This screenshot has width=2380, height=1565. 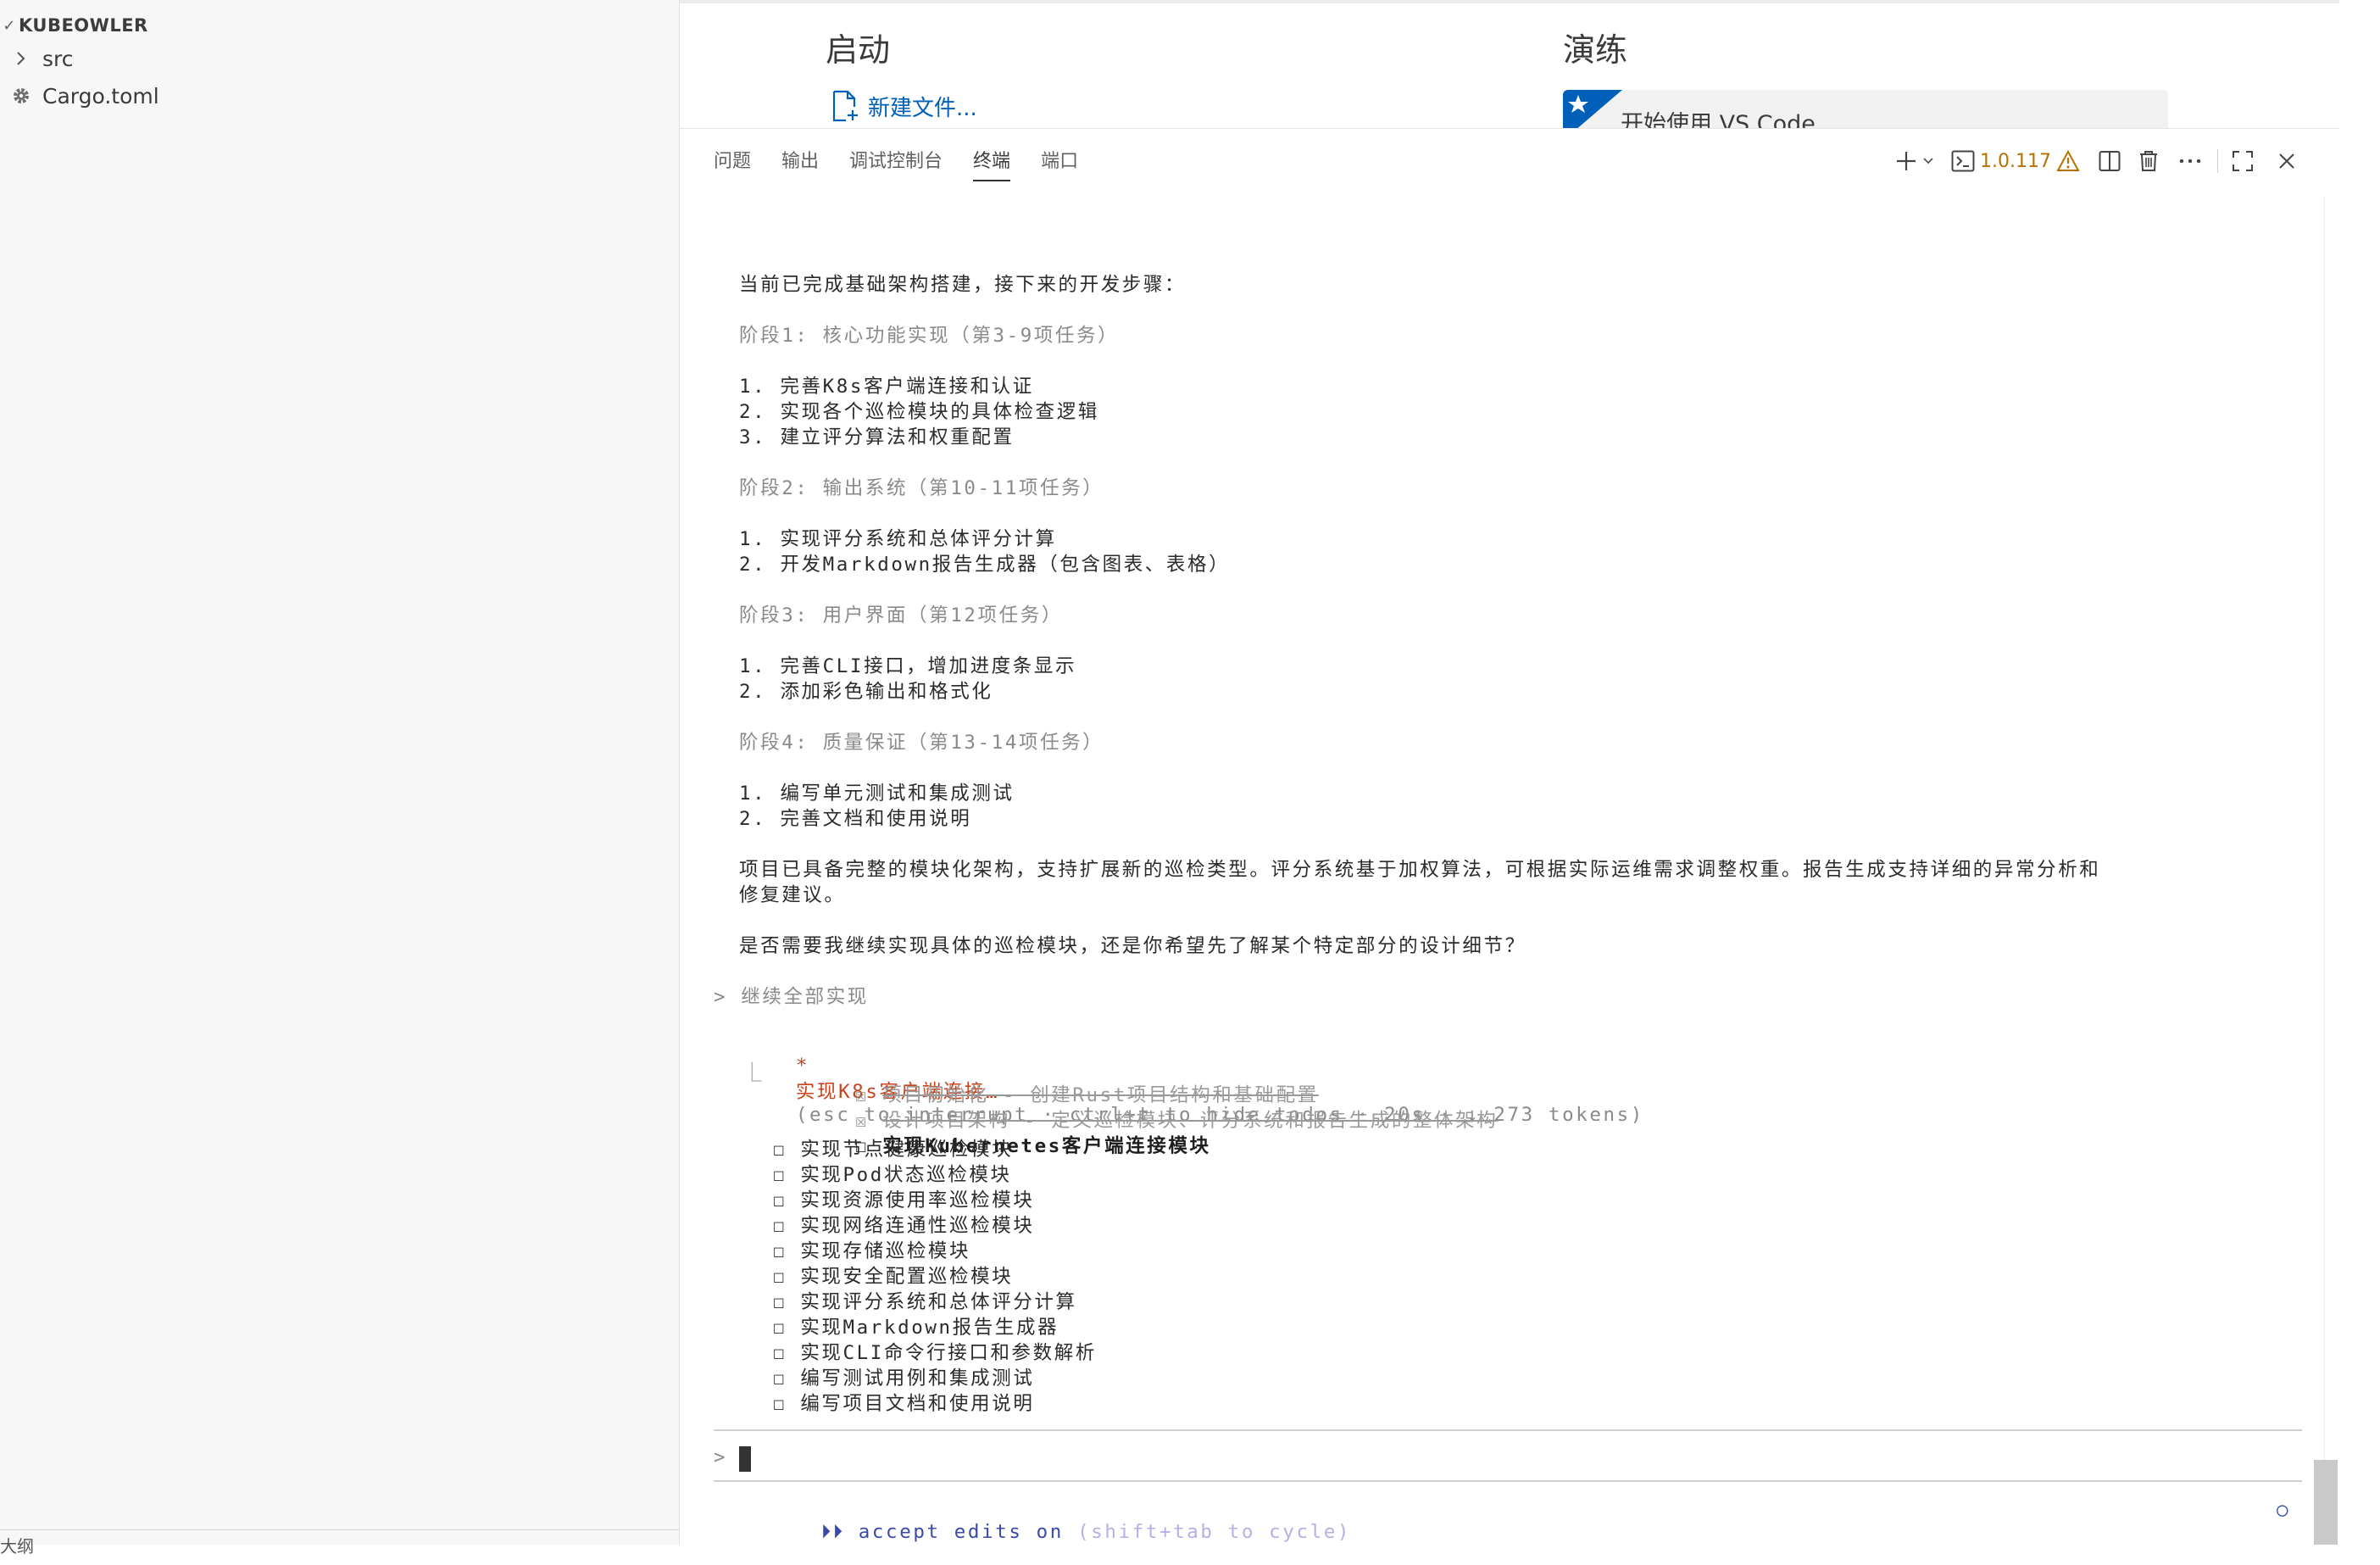 What do you see at coordinates (753, 1073) in the screenshot?
I see `todo-connector: ⎿` at bounding box center [753, 1073].